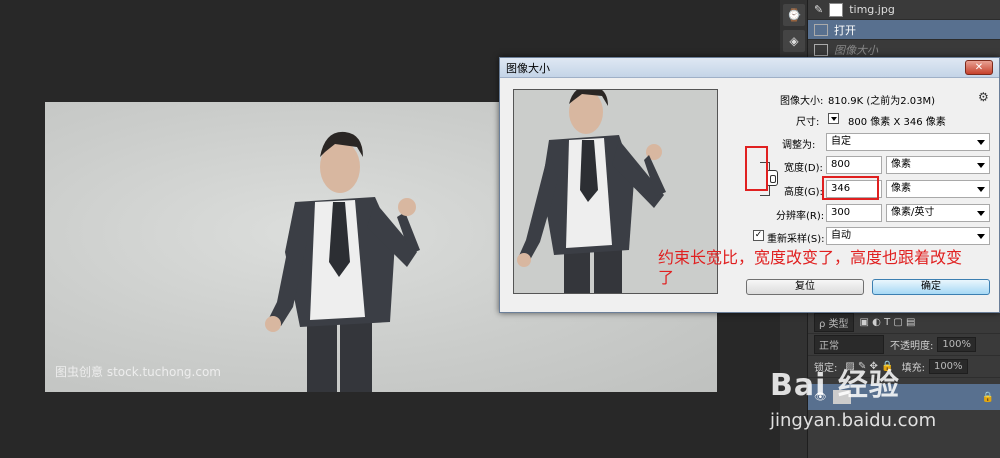  What do you see at coordinates (833, 118) in the screenshot?
I see `dimensions-unit-dropdown` at bounding box center [833, 118].